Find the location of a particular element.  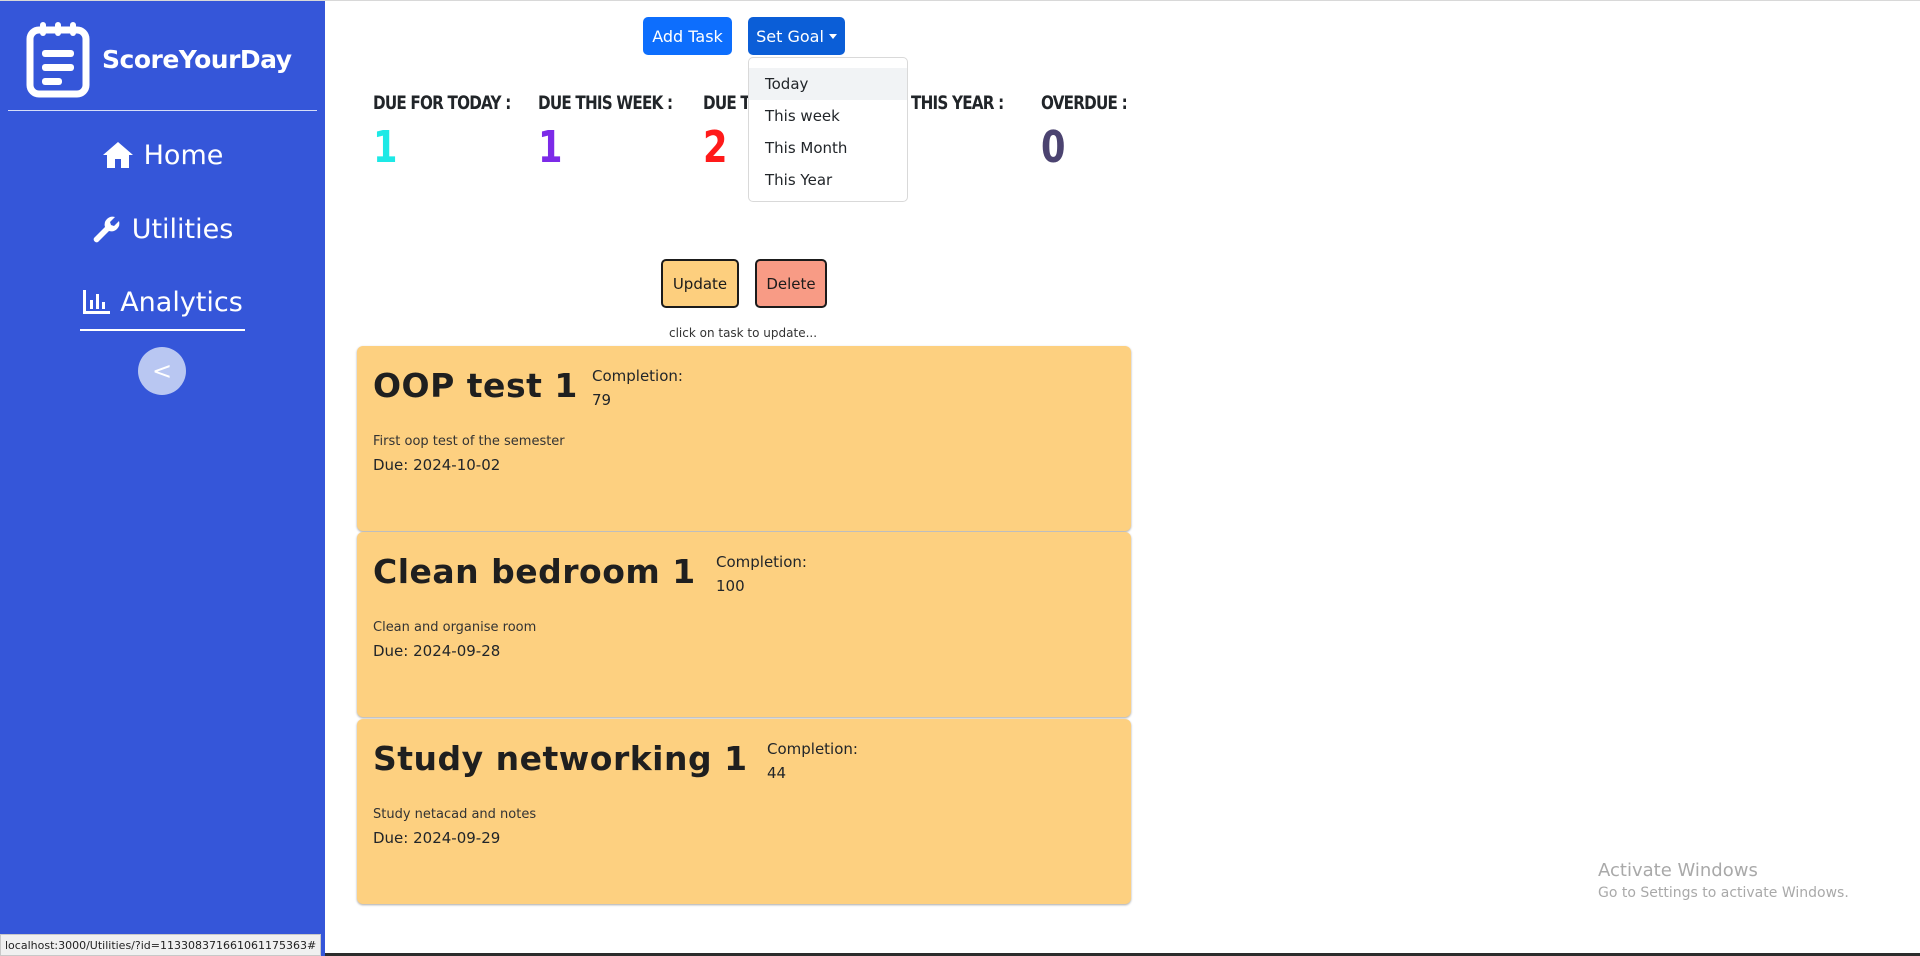

brand: ScoreYourDay is located at coordinates (159, 59).